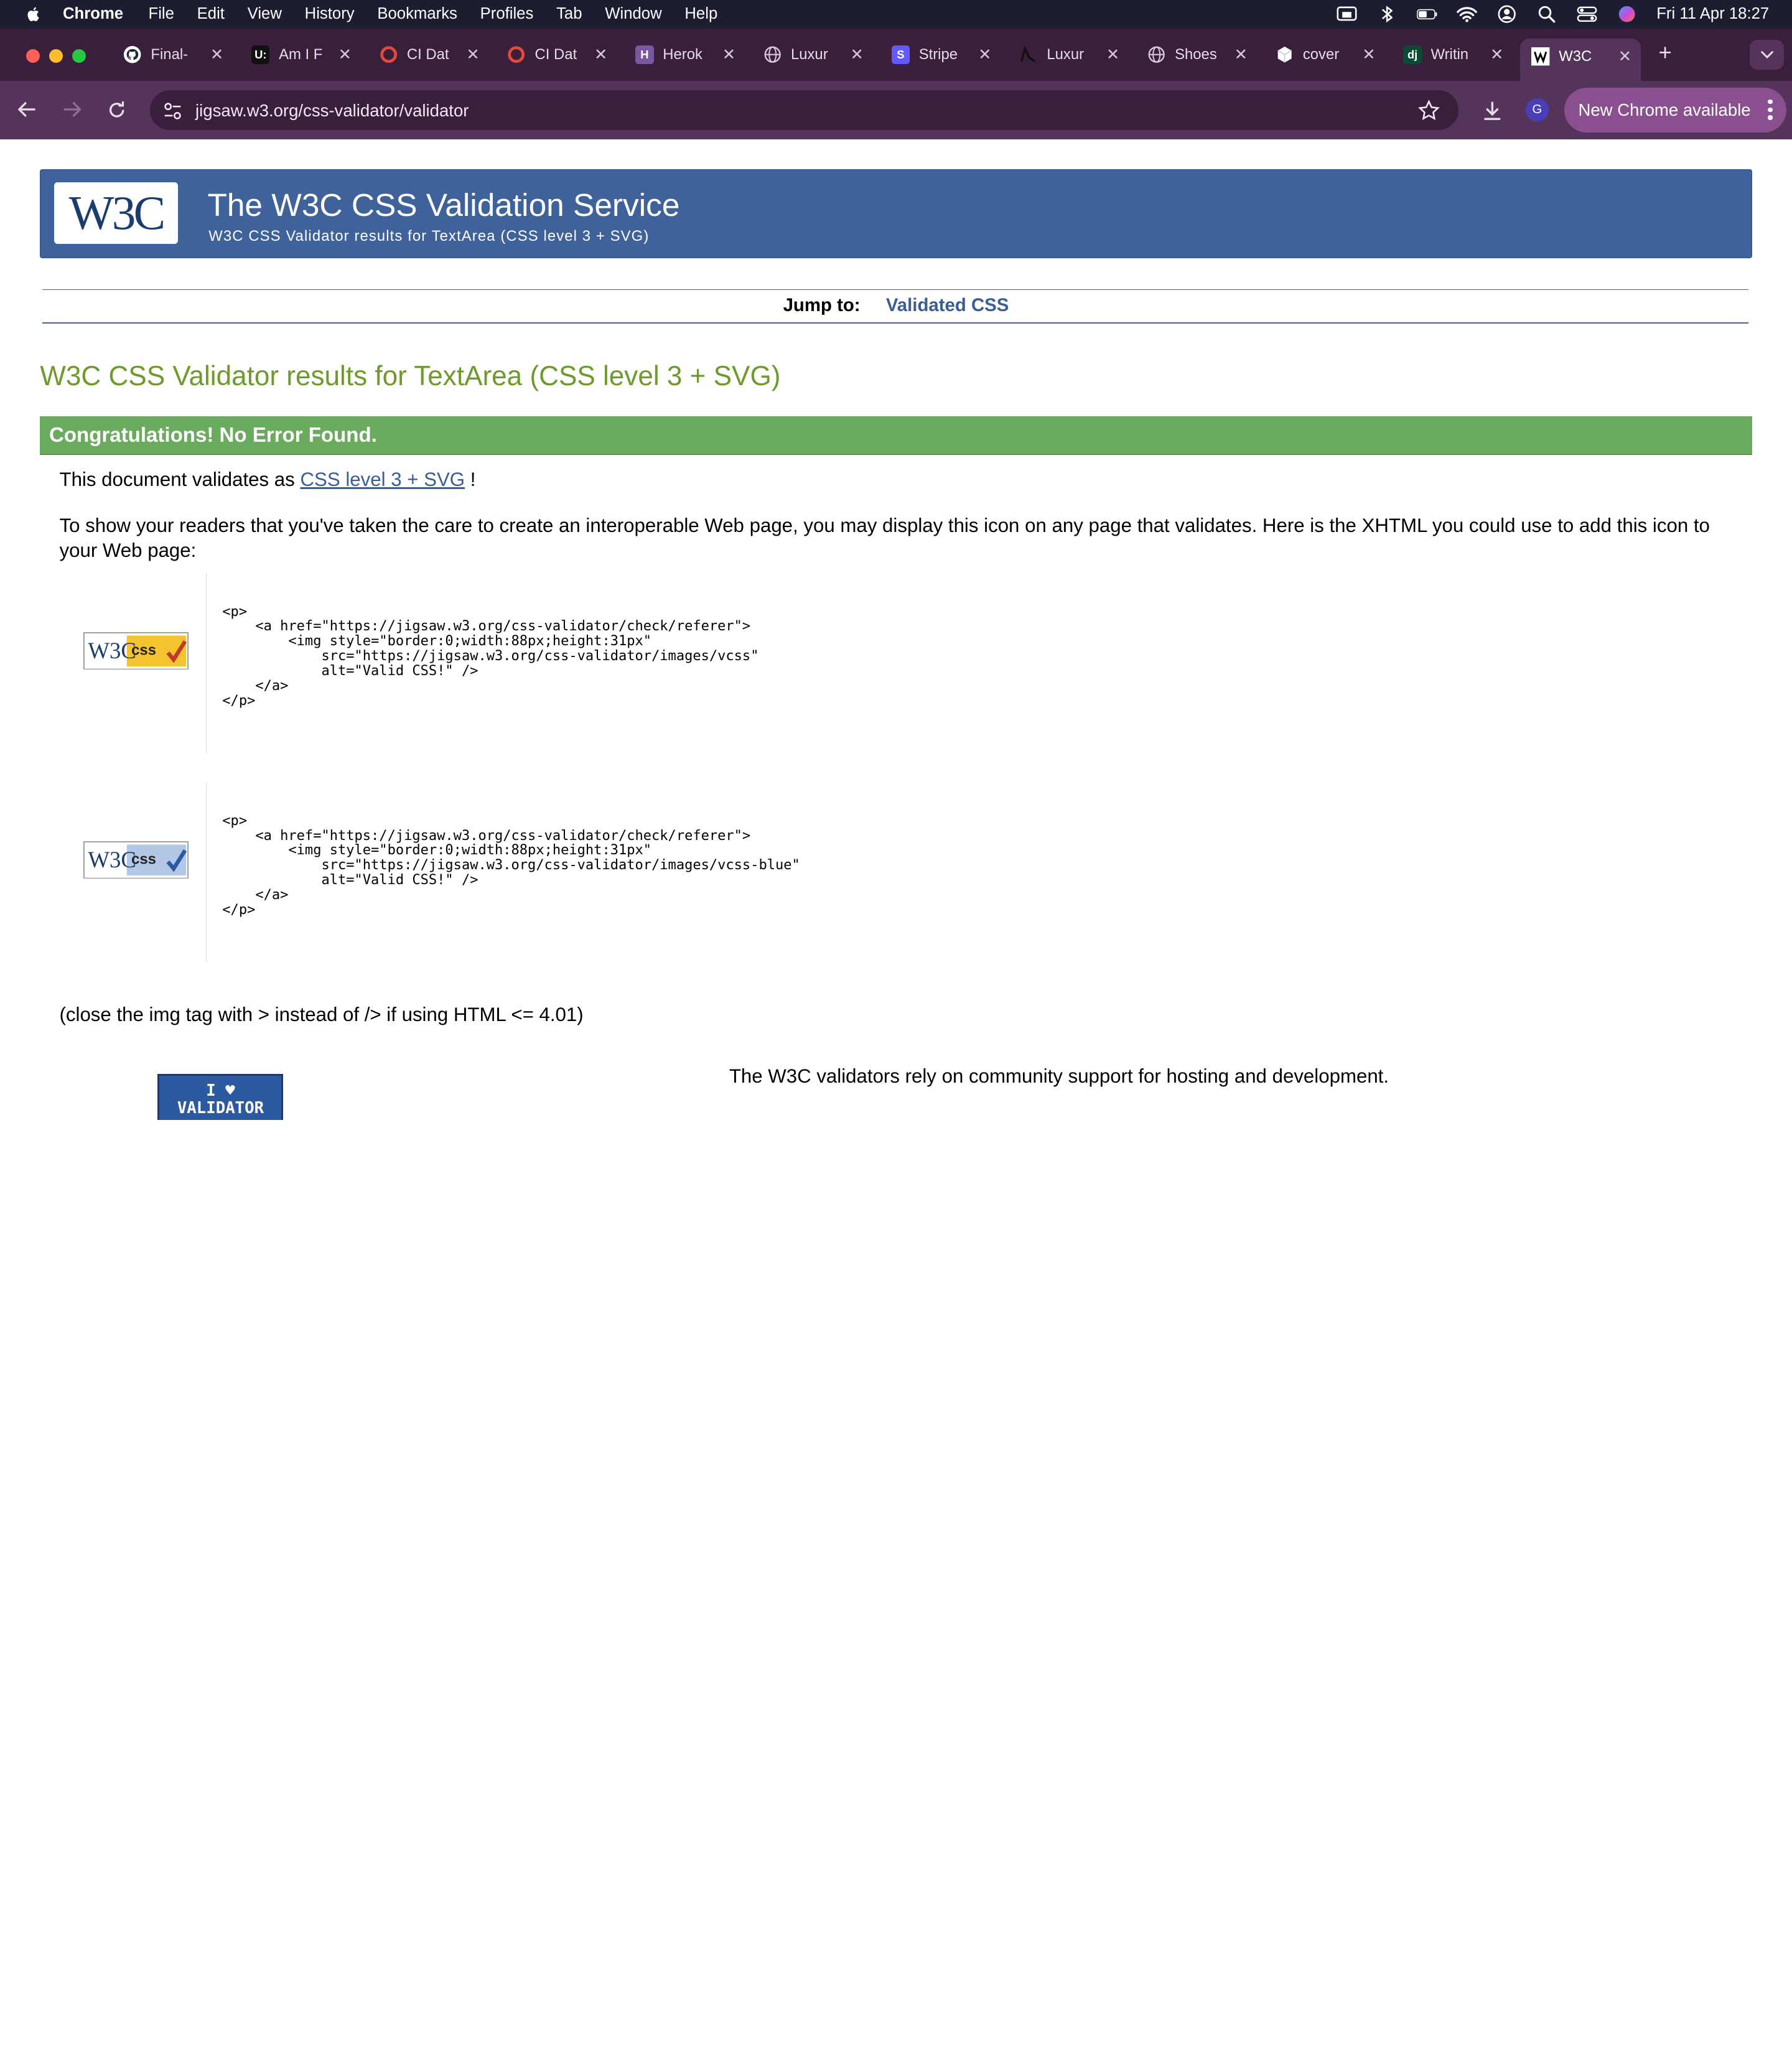  Describe the element at coordinates (1564, 14) in the screenshot. I see `menubar-status-area: Fri 11 Apr 18:27` at that location.